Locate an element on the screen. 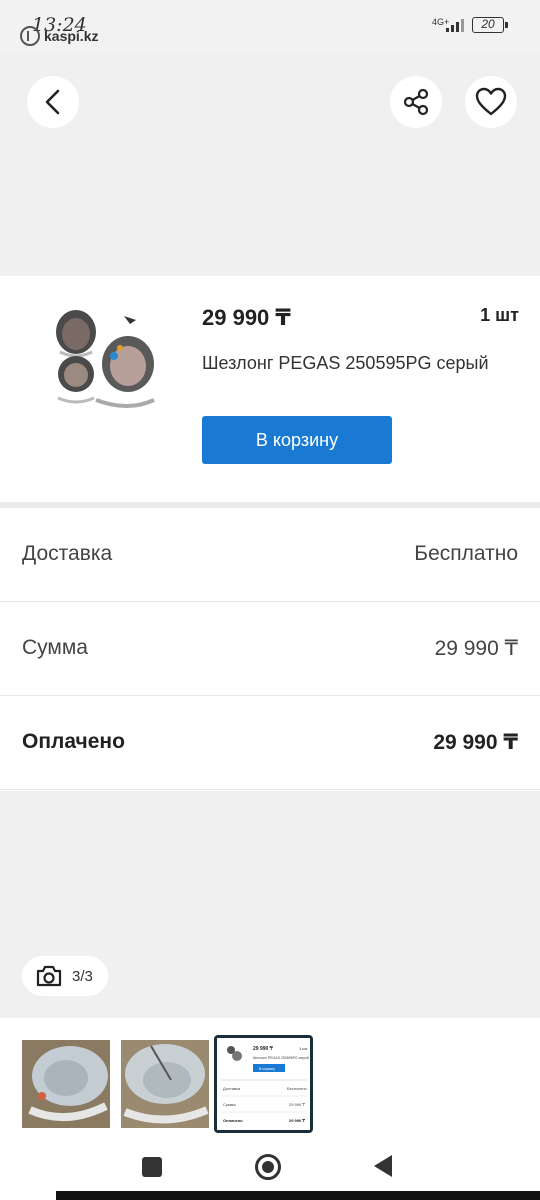  product-image is located at coordinates (105, 360).